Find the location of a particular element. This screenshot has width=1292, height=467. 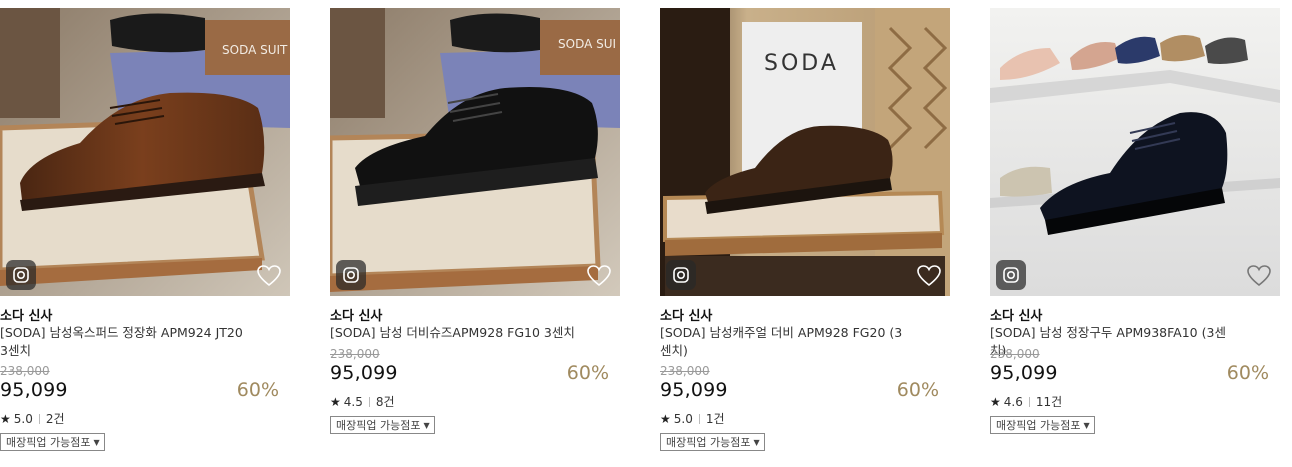

display-sign-text: SODA SUIT is located at coordinates (255, 50).